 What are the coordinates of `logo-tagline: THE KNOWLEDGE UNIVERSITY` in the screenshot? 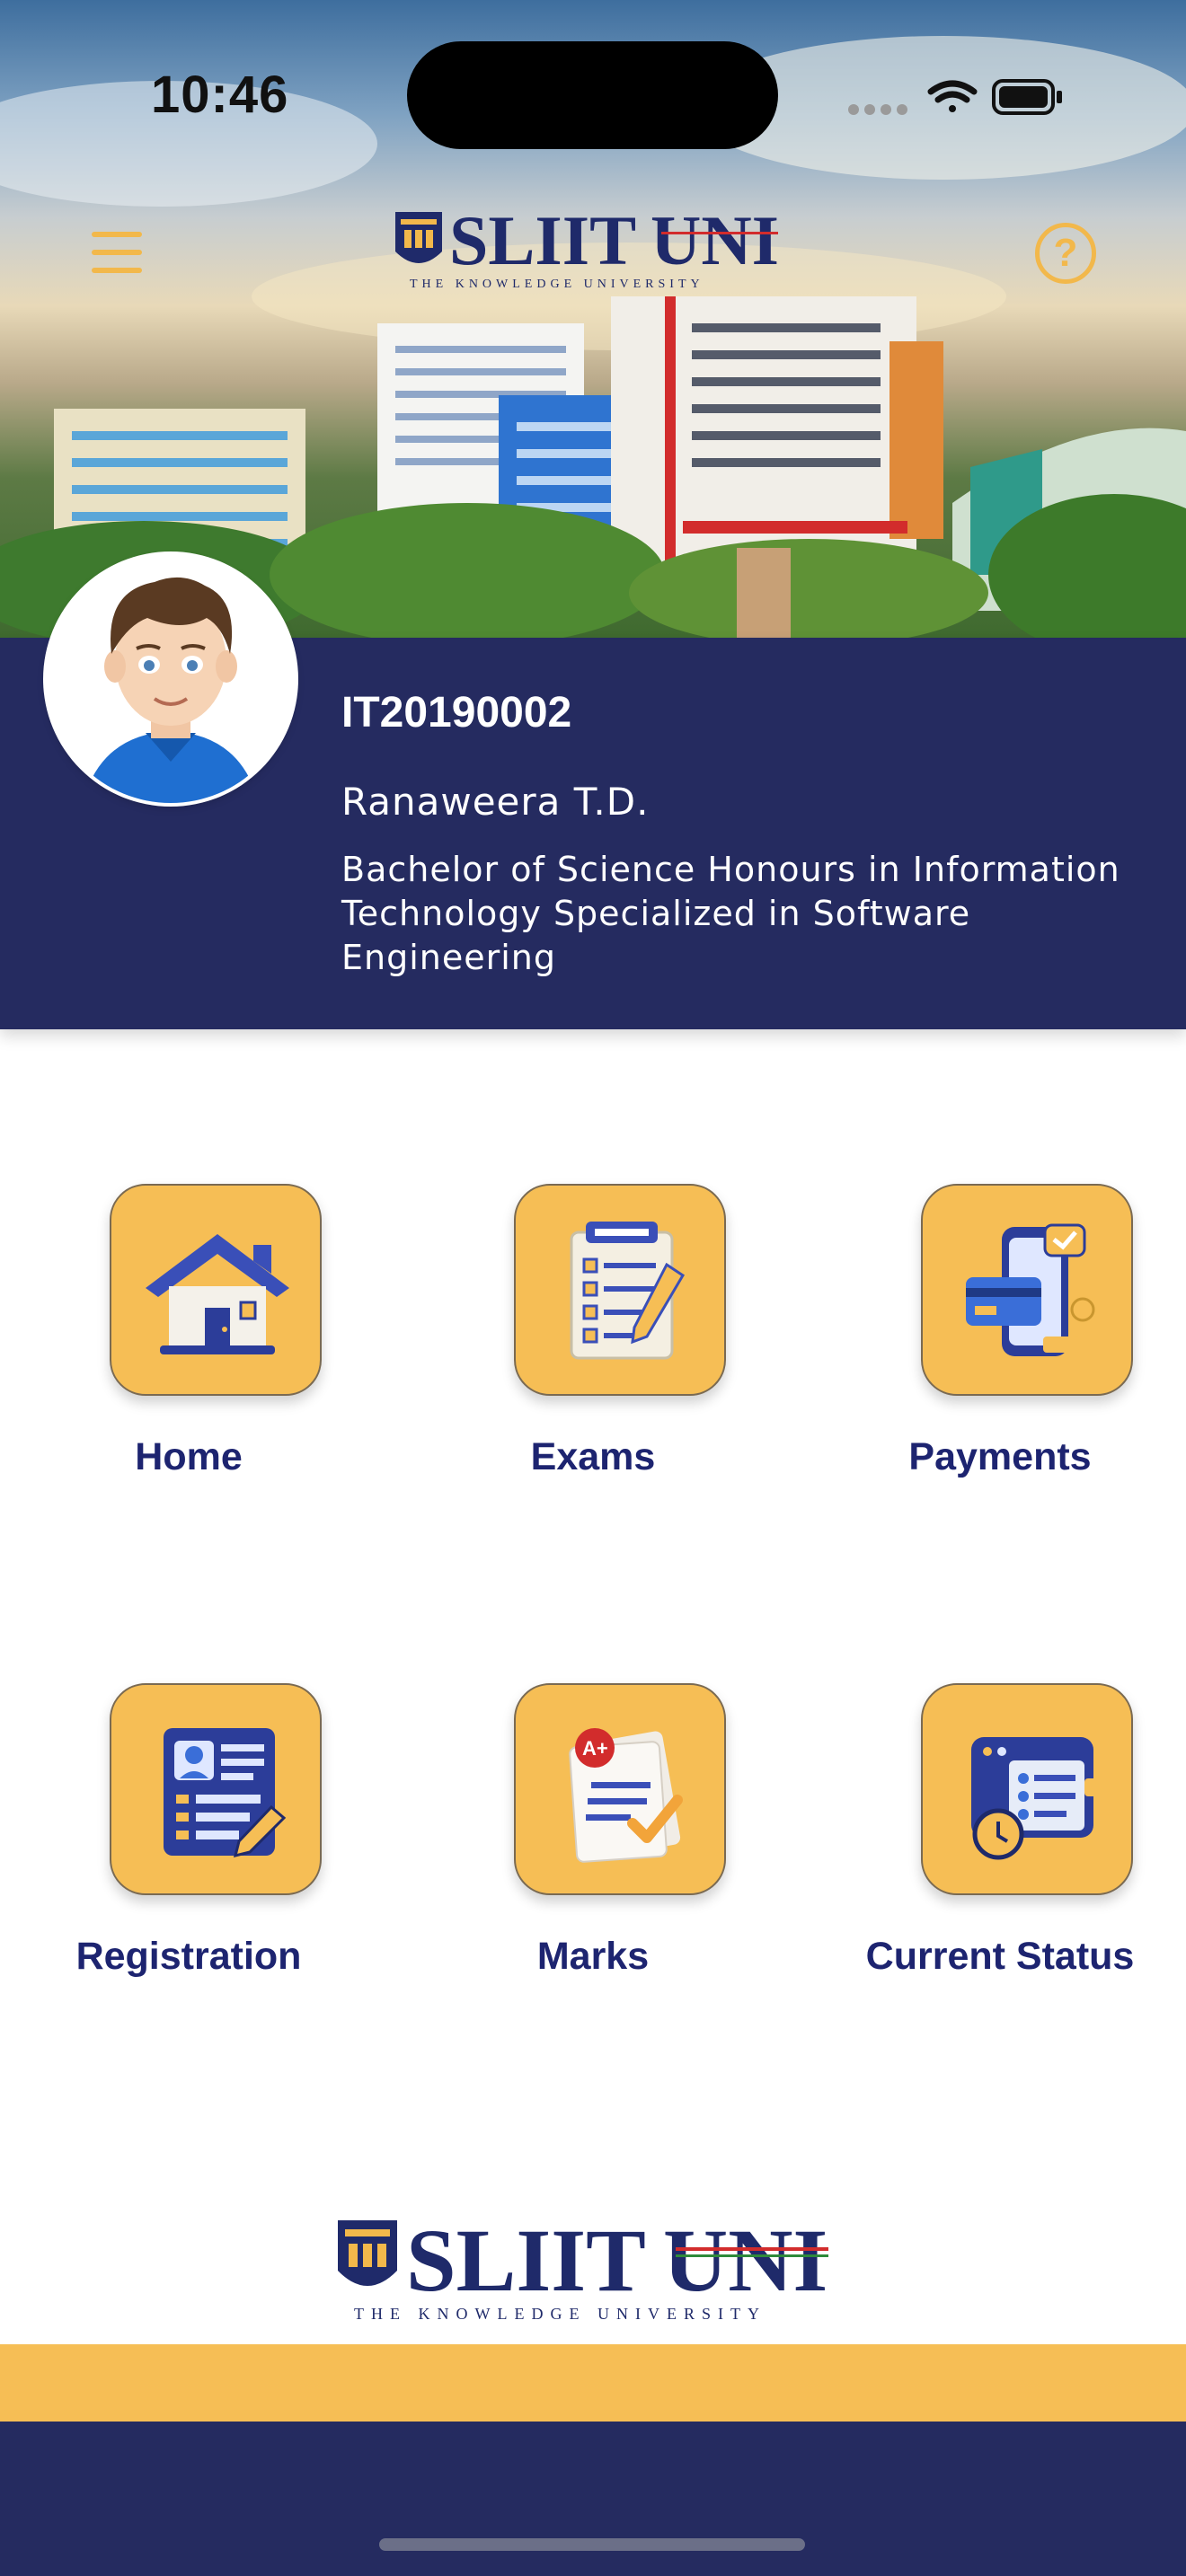 It's located at (557, 284).